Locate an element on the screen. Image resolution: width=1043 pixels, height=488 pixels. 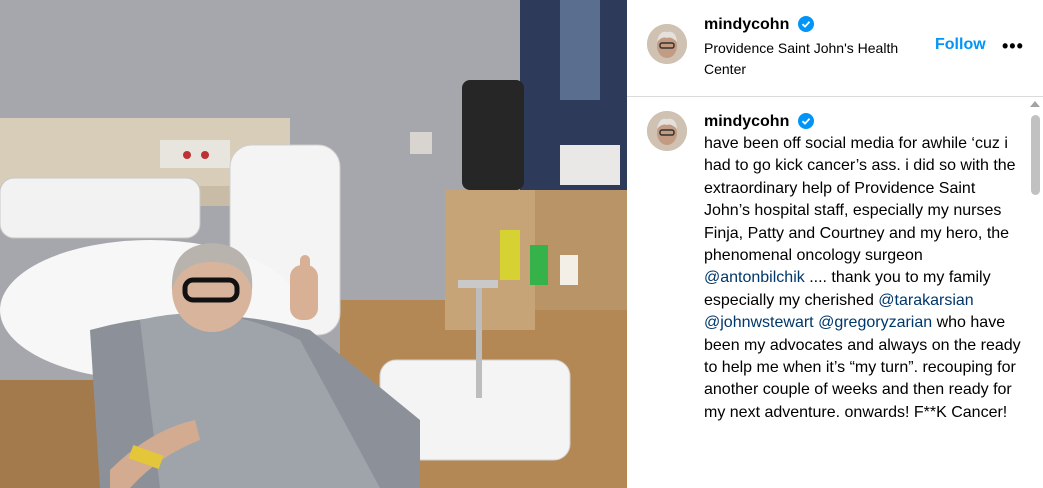
caption-user-row: mindycohn is located at coordinates (759, 123).